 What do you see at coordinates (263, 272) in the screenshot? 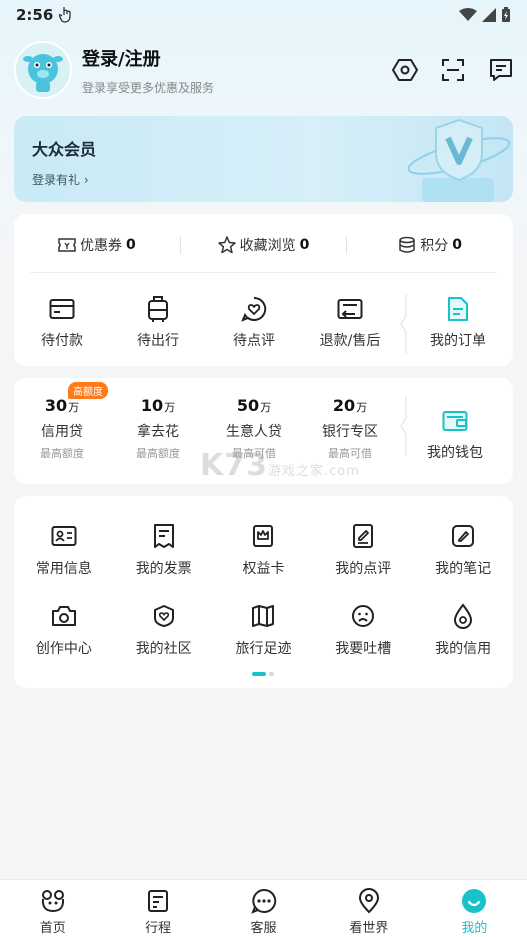
I see `divider` at bounding box center [263, 272].